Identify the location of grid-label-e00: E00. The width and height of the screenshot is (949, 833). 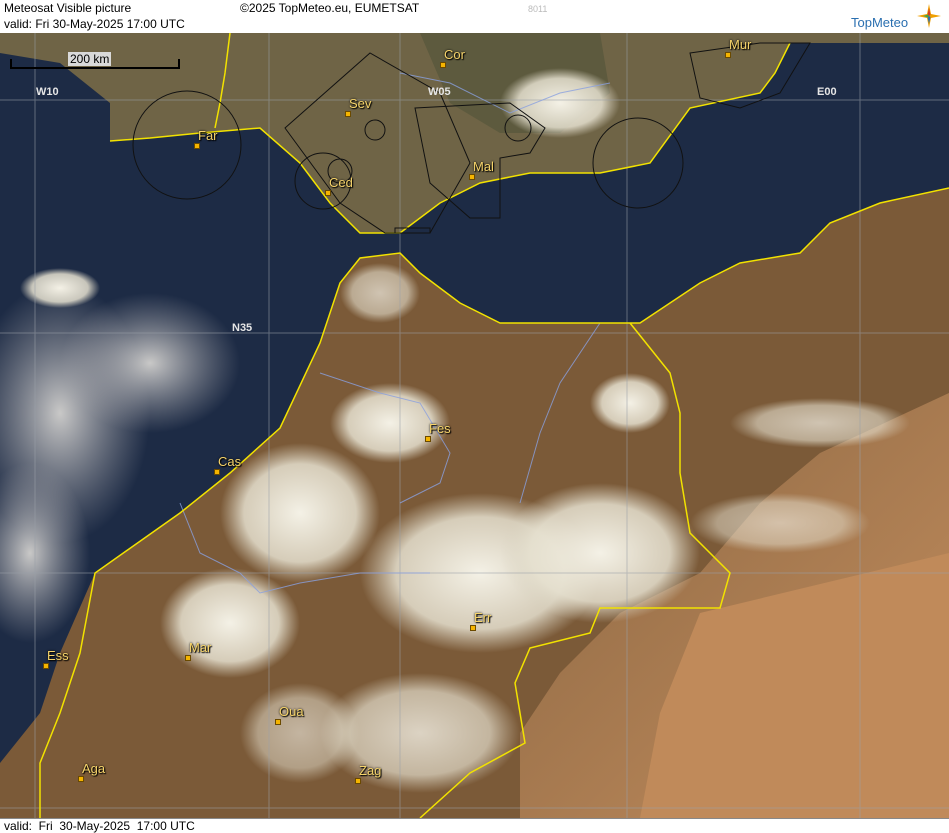
(827, 92).